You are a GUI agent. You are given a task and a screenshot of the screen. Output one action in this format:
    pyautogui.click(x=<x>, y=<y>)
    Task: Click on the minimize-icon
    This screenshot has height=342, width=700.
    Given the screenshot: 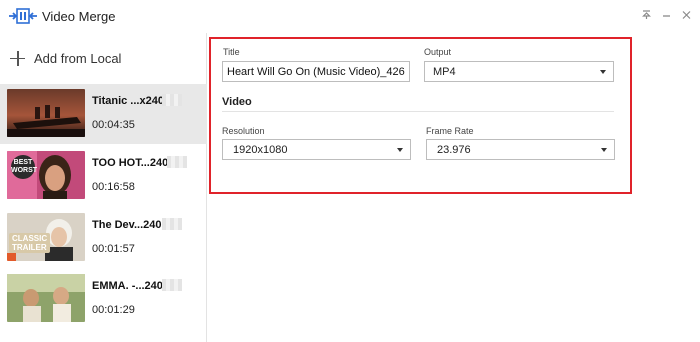 What is the action you would take?
    pyautogui.click(x=666, y=15)
    